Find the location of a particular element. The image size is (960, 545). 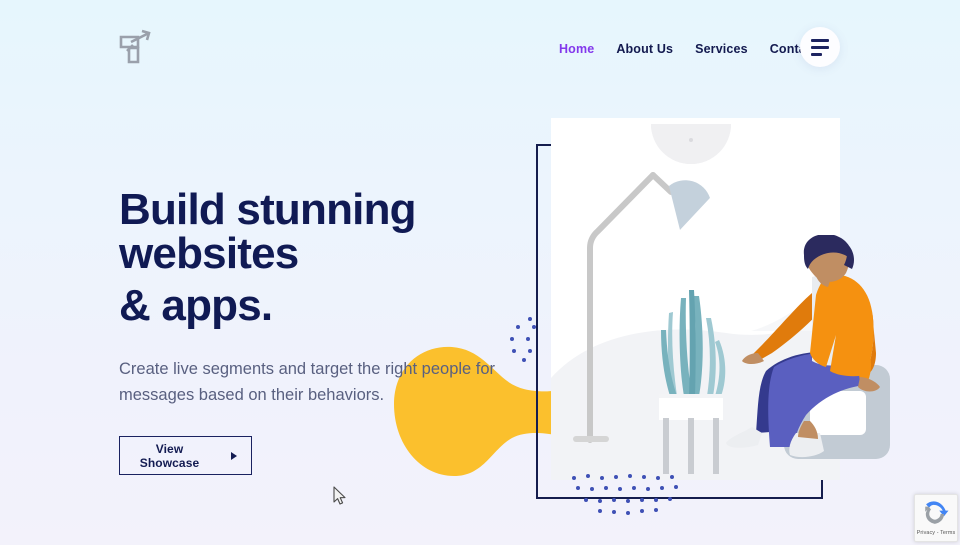

recaptcha-privacy-terms-text: Privacy - Terms is located at coordinates (936, 533).